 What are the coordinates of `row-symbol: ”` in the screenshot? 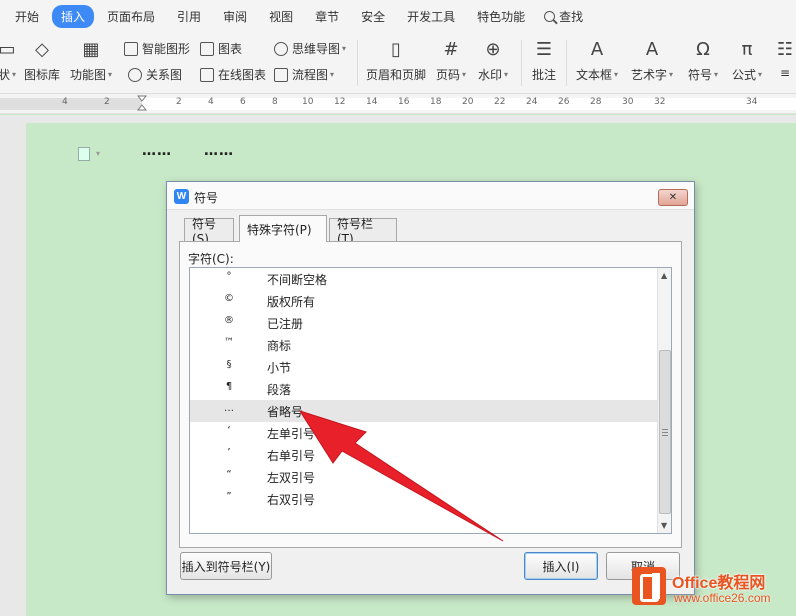 It's located at (229, 496).